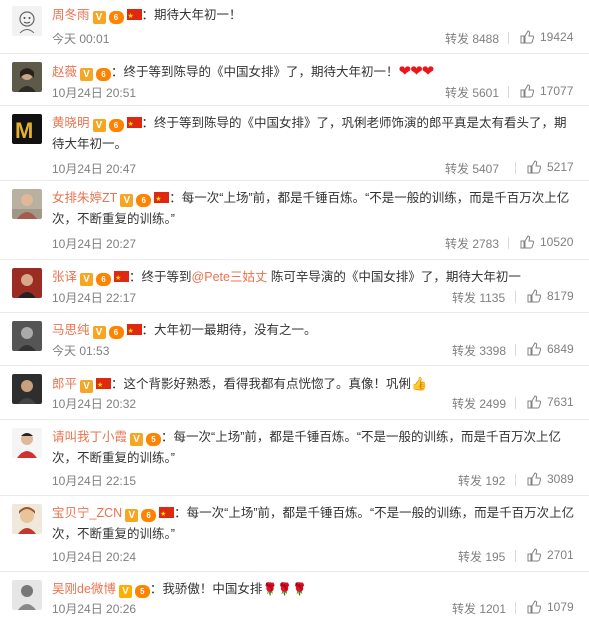 Image resolution: width=589 pixels, height=624 pixels. I want to click on repost-button: 转发 3398, so click(479, 350).